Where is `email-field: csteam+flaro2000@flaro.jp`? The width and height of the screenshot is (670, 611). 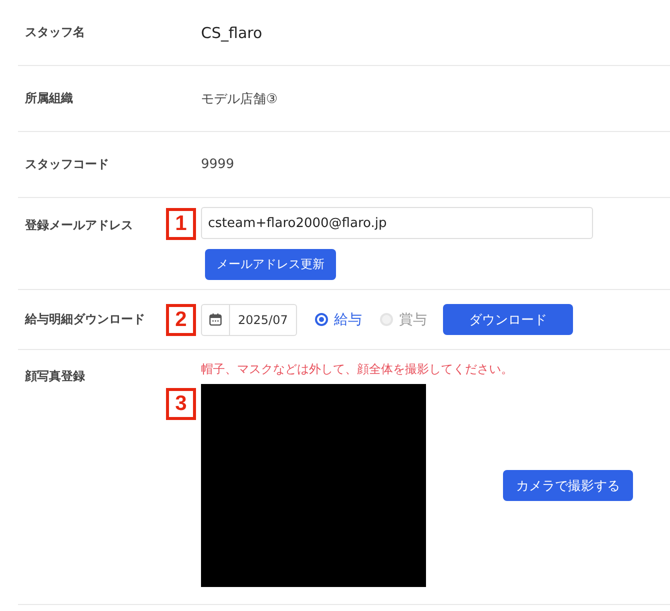
email-field: csteam+flaro2000@flaro.jp is located at coordinates (397, 223).